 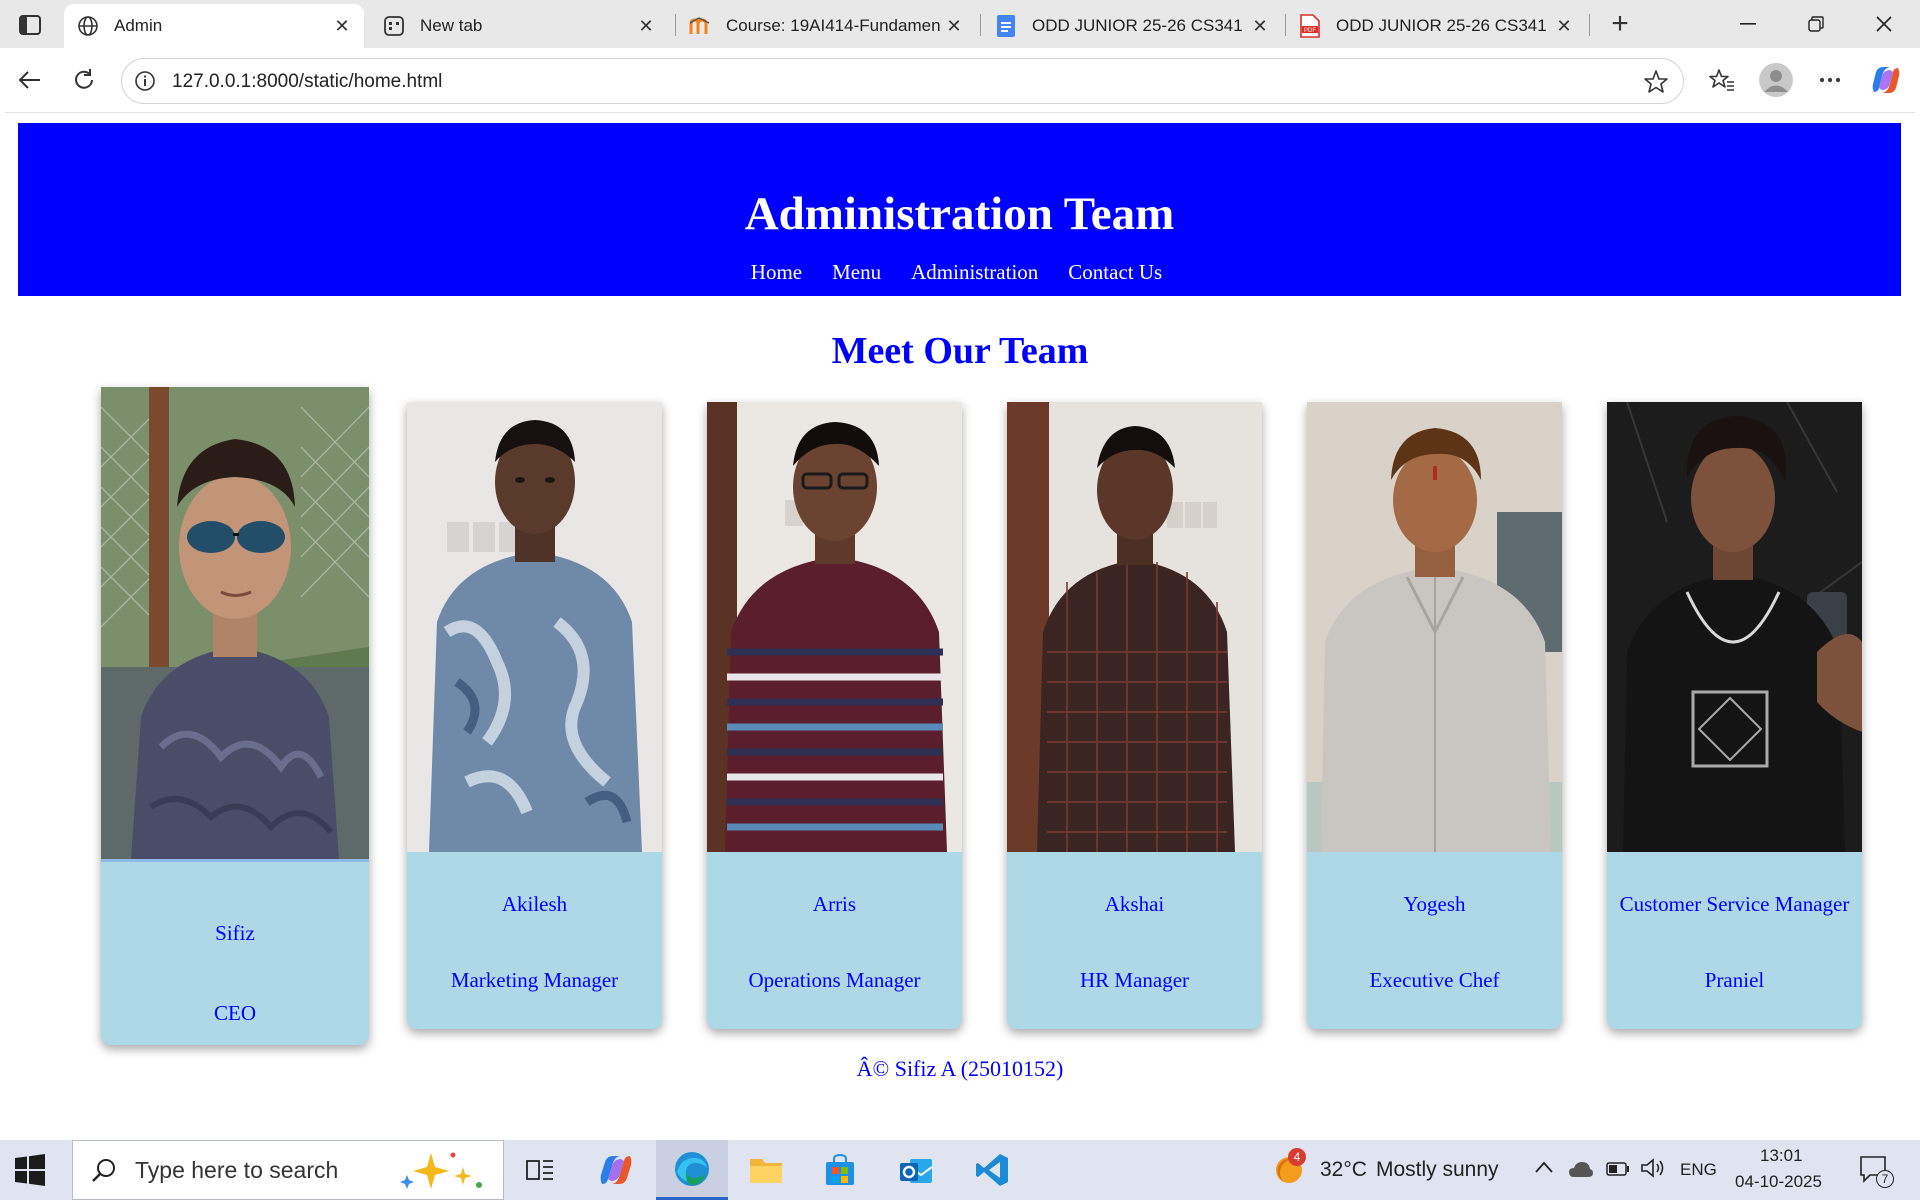 I want to click on team-card: Akshai HR Manager, so click(x=1134, y=715).